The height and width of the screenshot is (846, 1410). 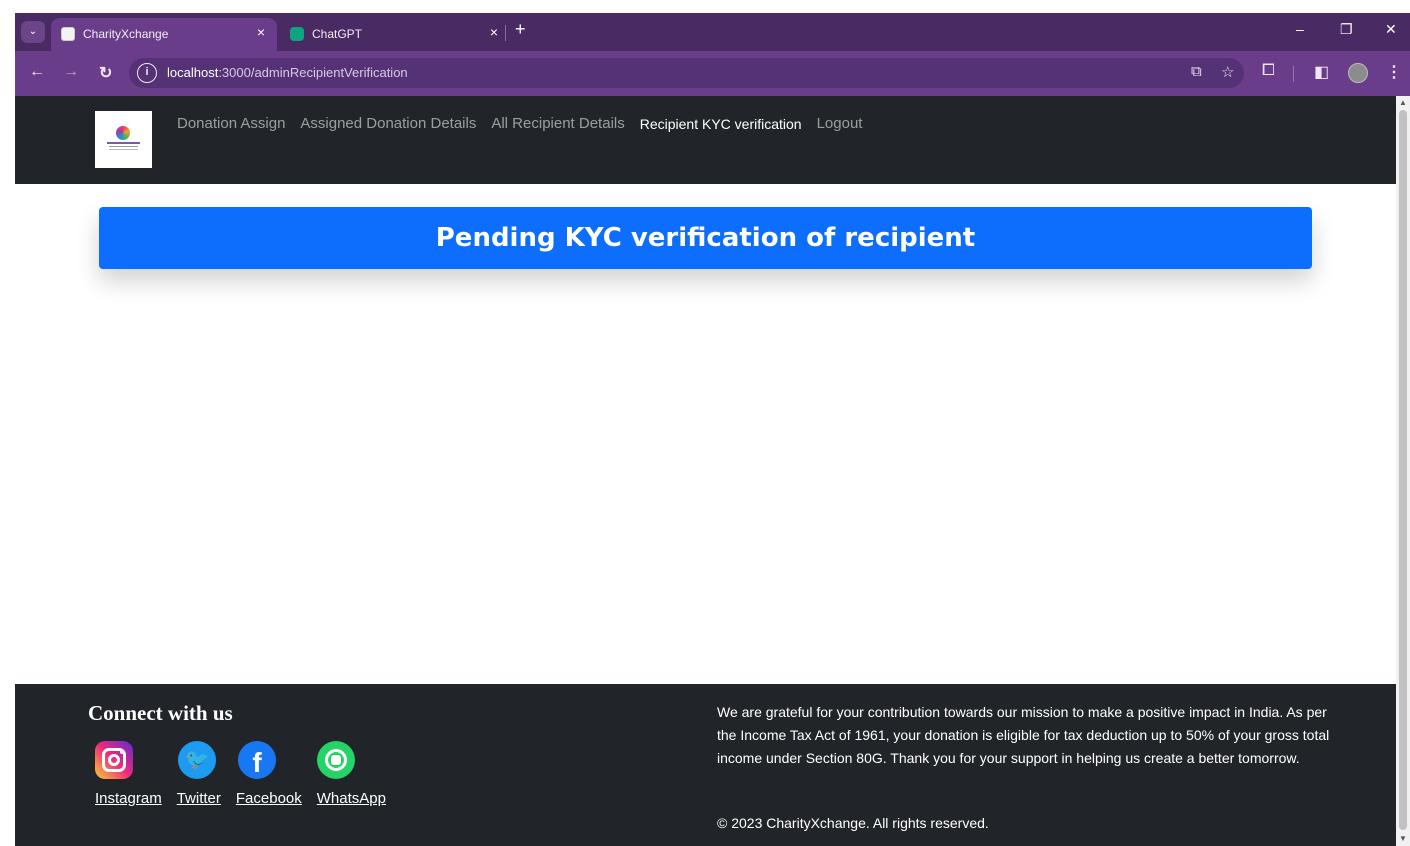 What do you see at coordinates (351, 798) in the screenshot?
I see `whatsapp-link: WhatsApp` at bounding box center [351, 798].